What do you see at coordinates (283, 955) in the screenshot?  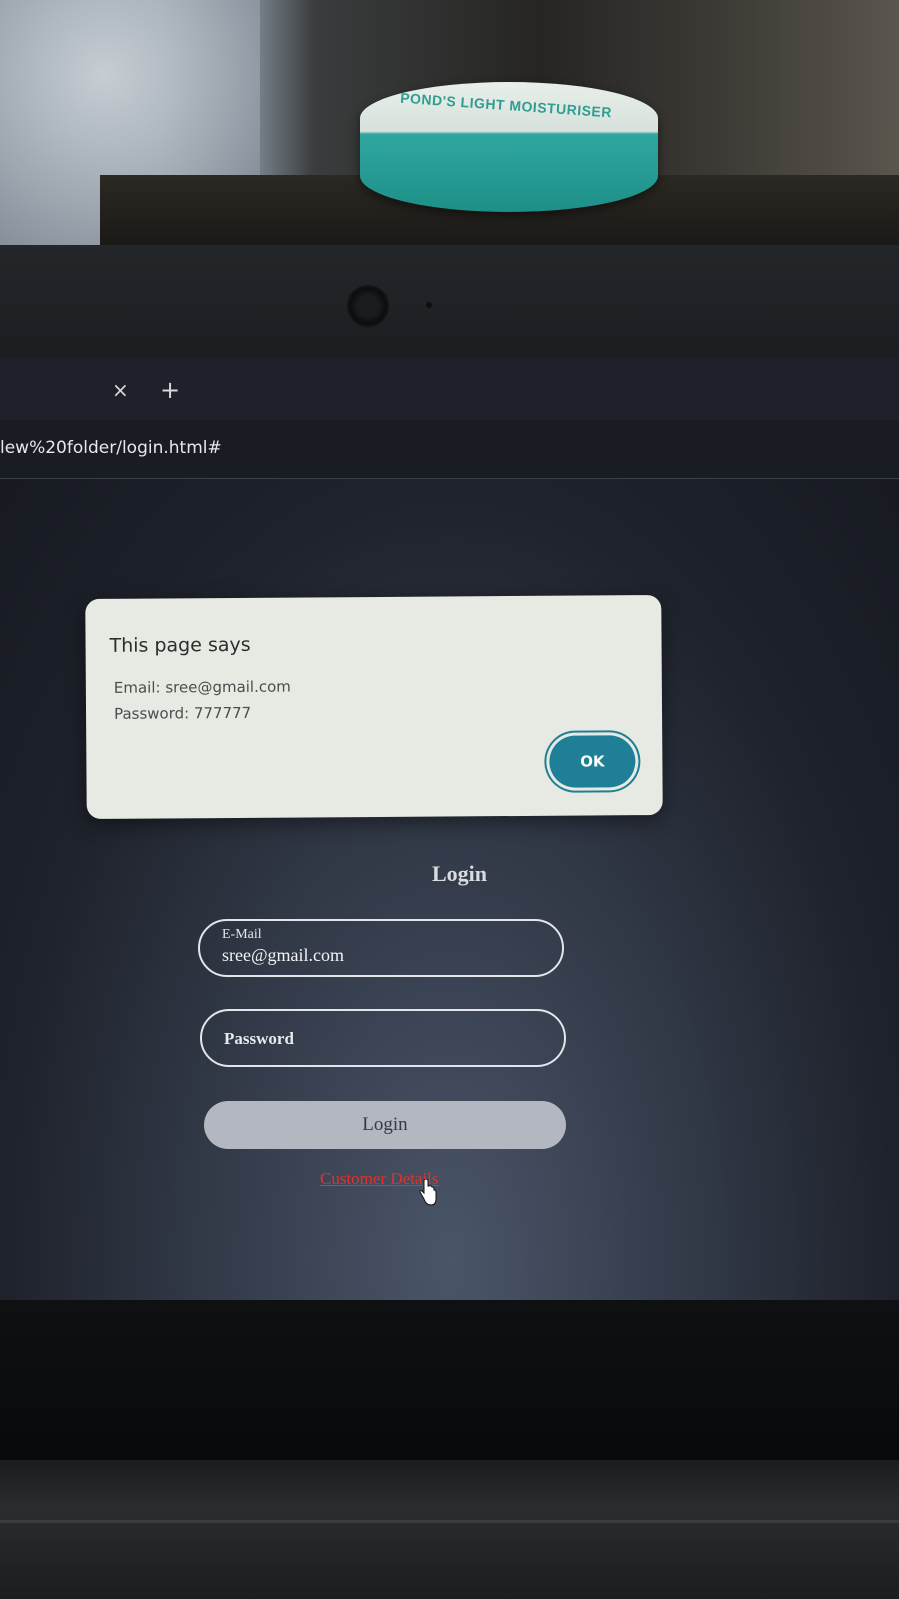 I see `email-value: sree@gmail.com` at bounding box center [283, 955].